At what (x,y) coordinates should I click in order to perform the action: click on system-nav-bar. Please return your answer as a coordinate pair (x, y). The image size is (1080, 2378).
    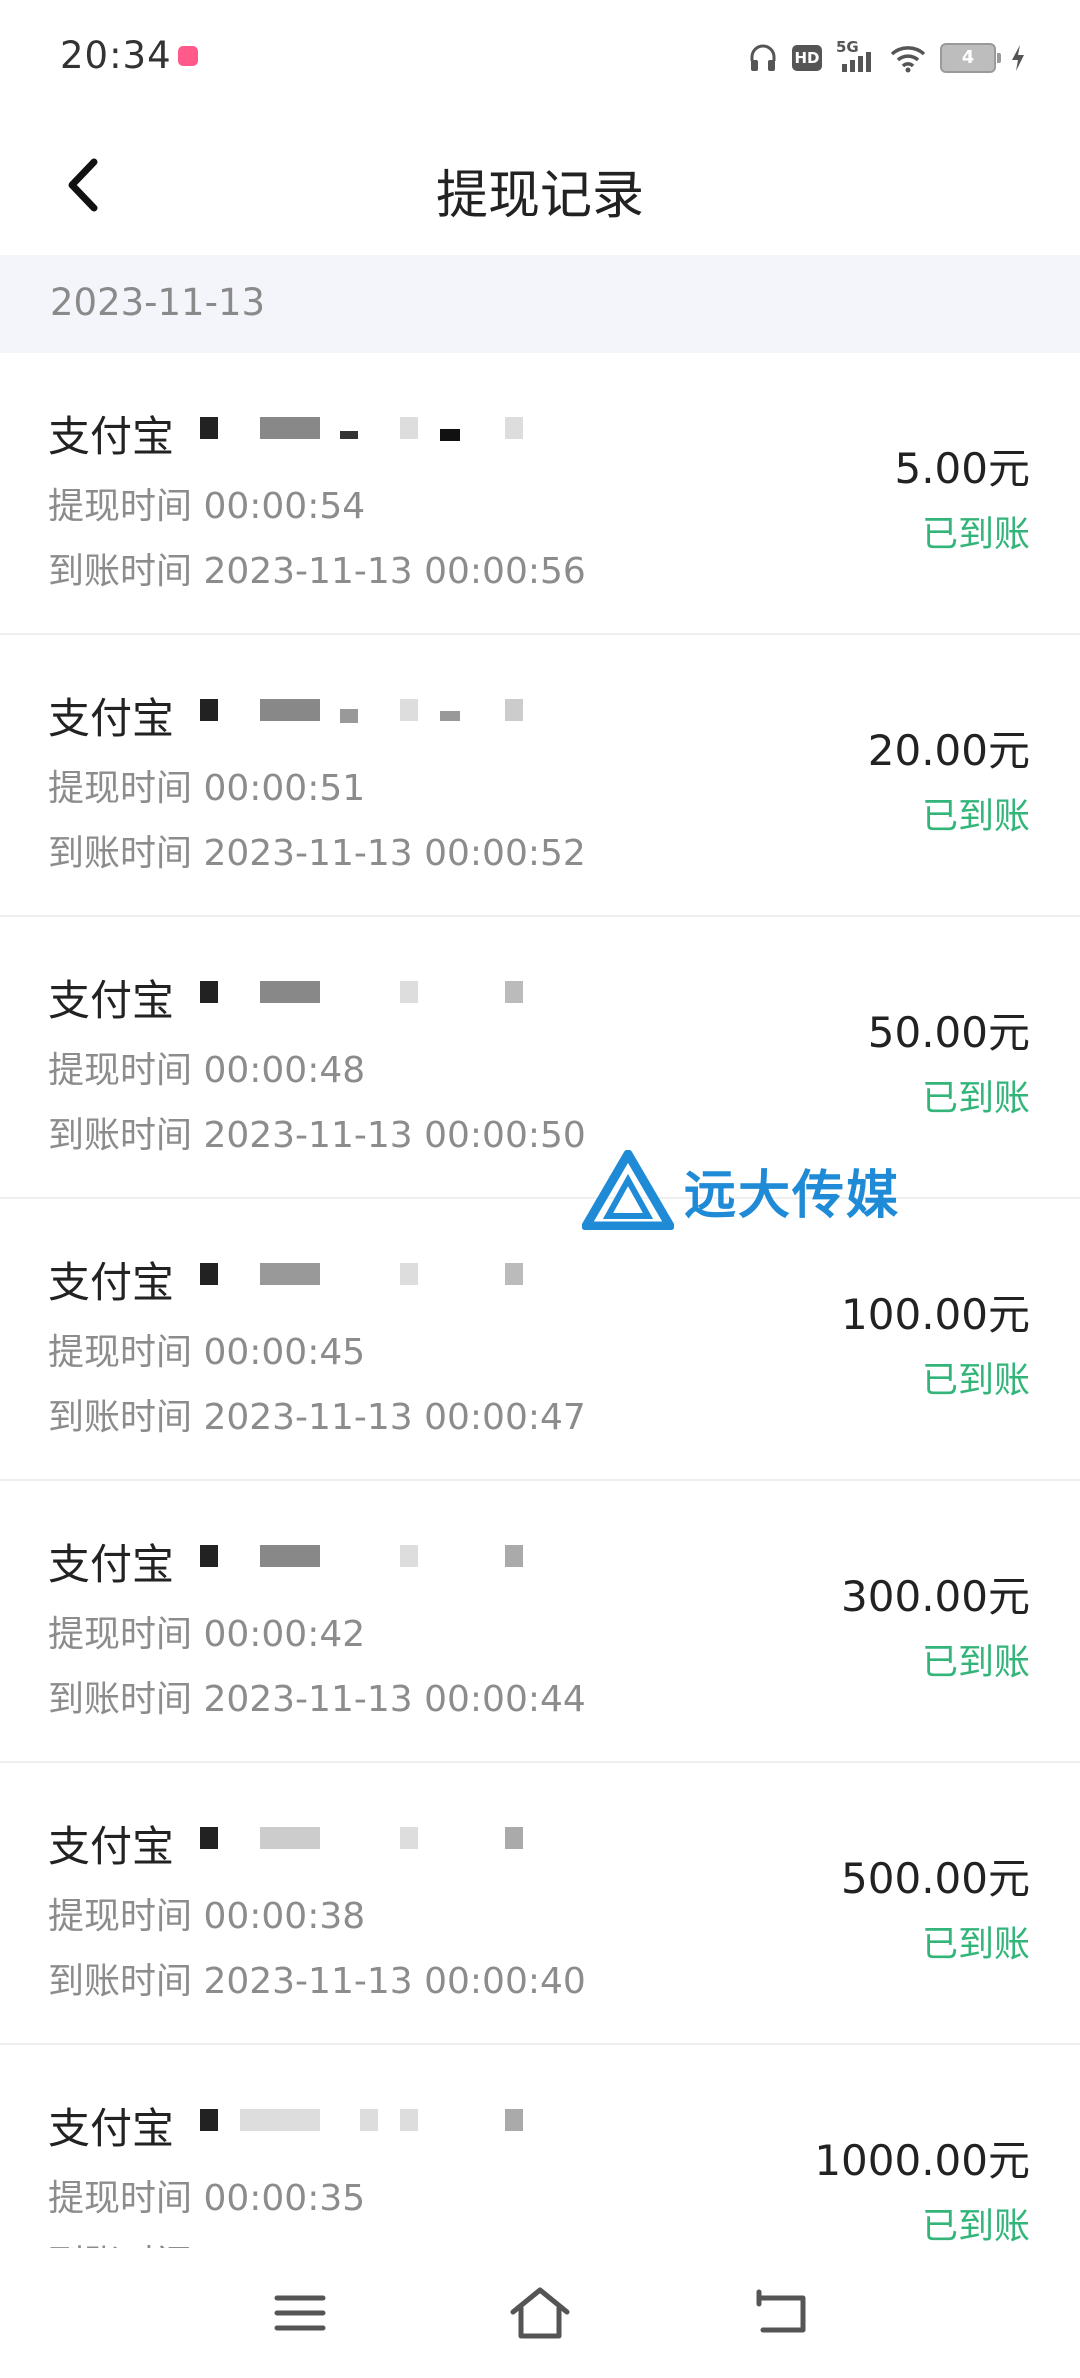
    Looking at the image, I should click on (540, 2313).